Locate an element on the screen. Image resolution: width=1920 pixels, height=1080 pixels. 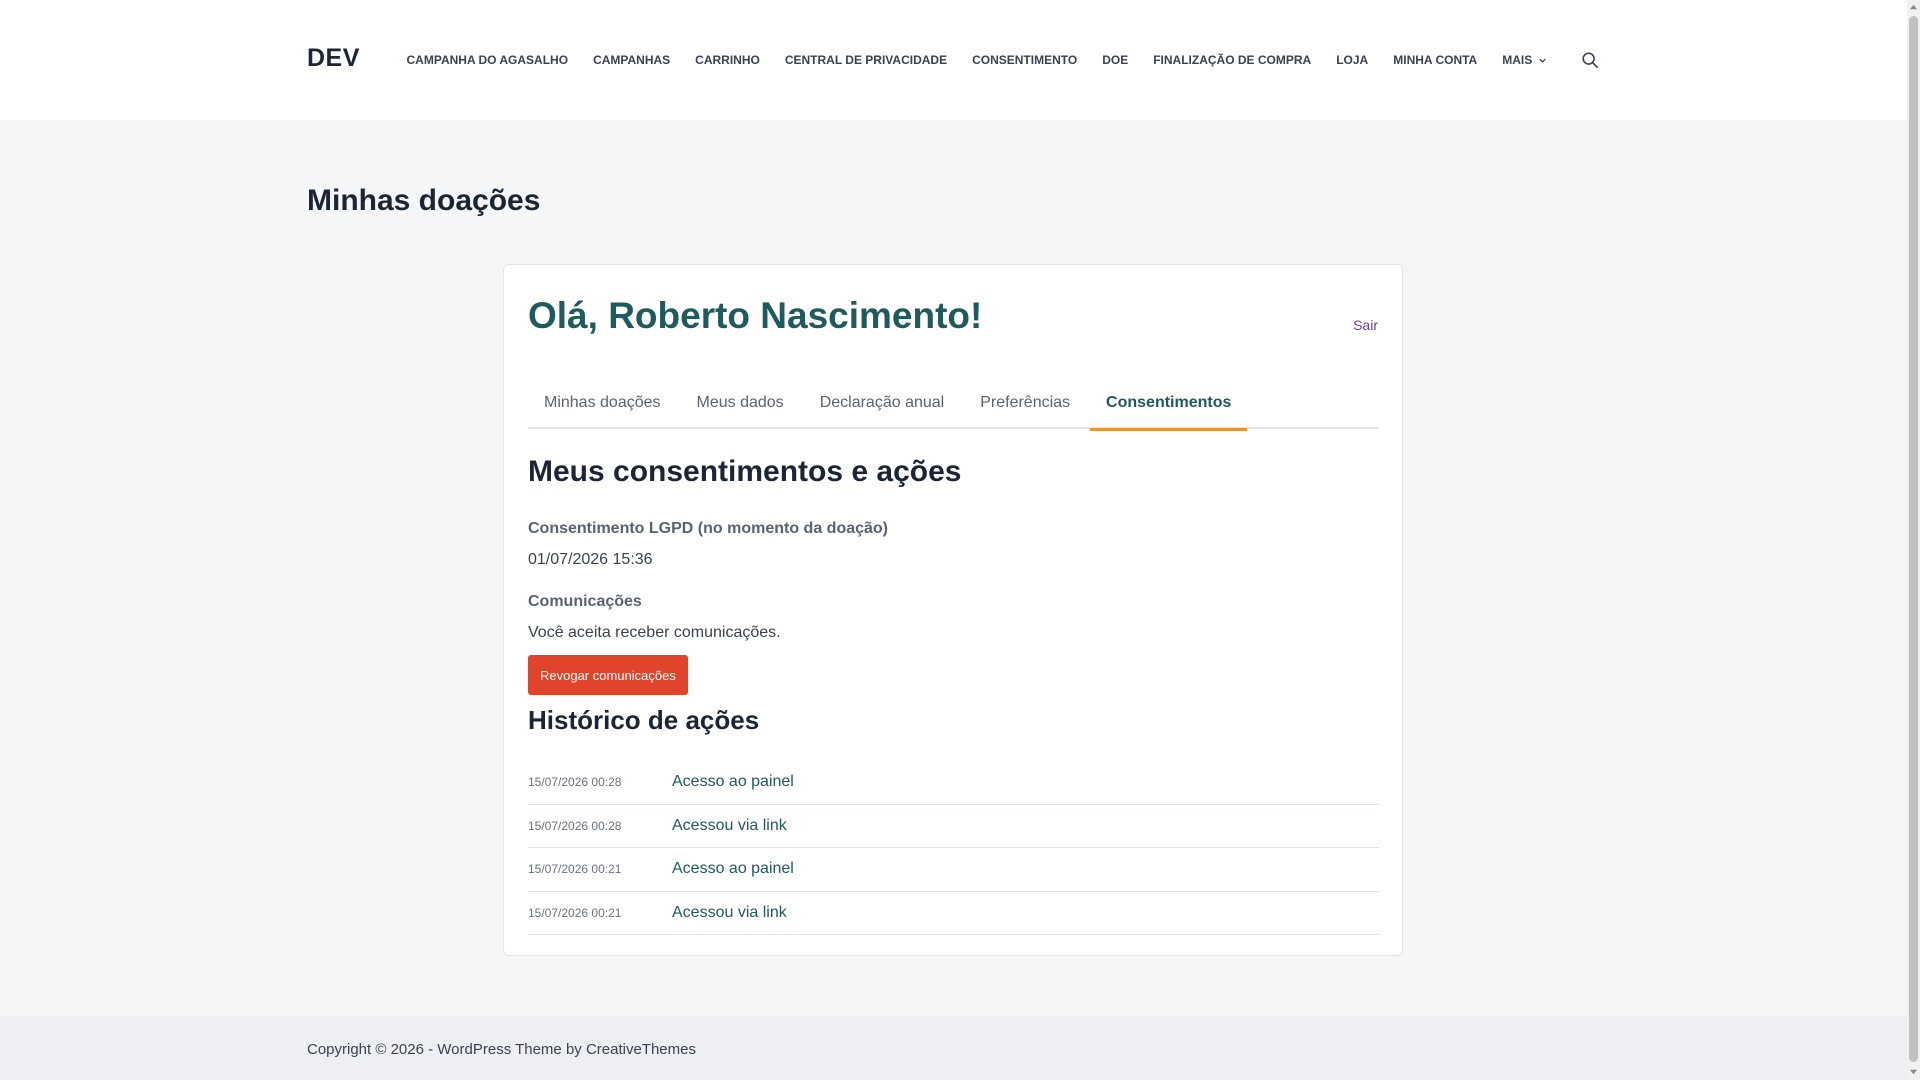
nav-item-mais-label: MAIS is located at coordinates (1517, 60).